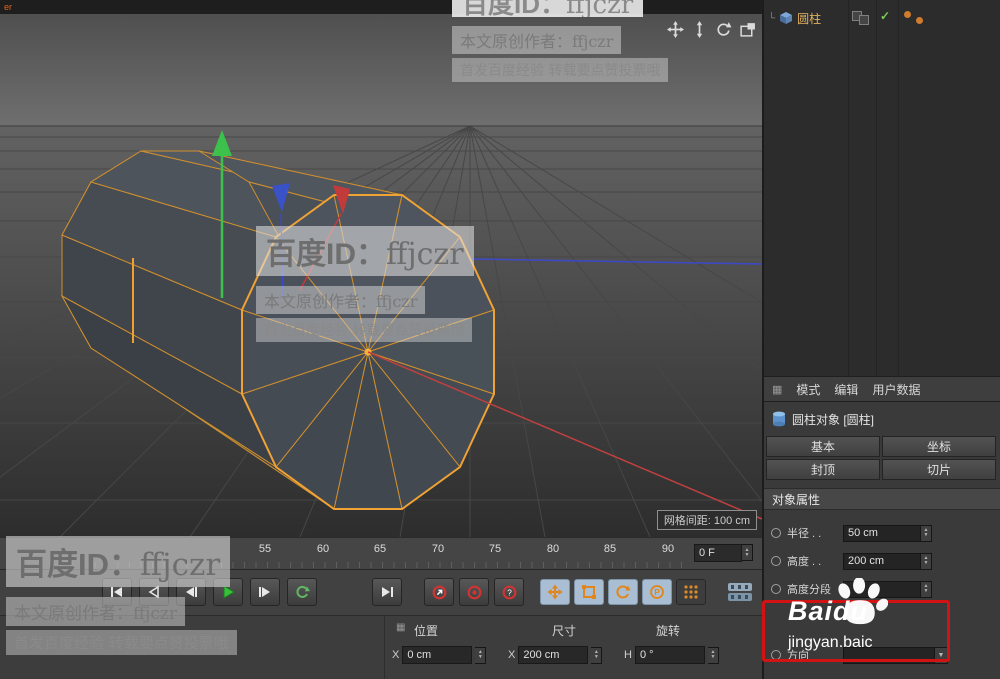 The image size is (1000, 679). What do you see at coordinates (302, 592) in the screenshot?
I see `loop-button` at bounding box center [302, 592].